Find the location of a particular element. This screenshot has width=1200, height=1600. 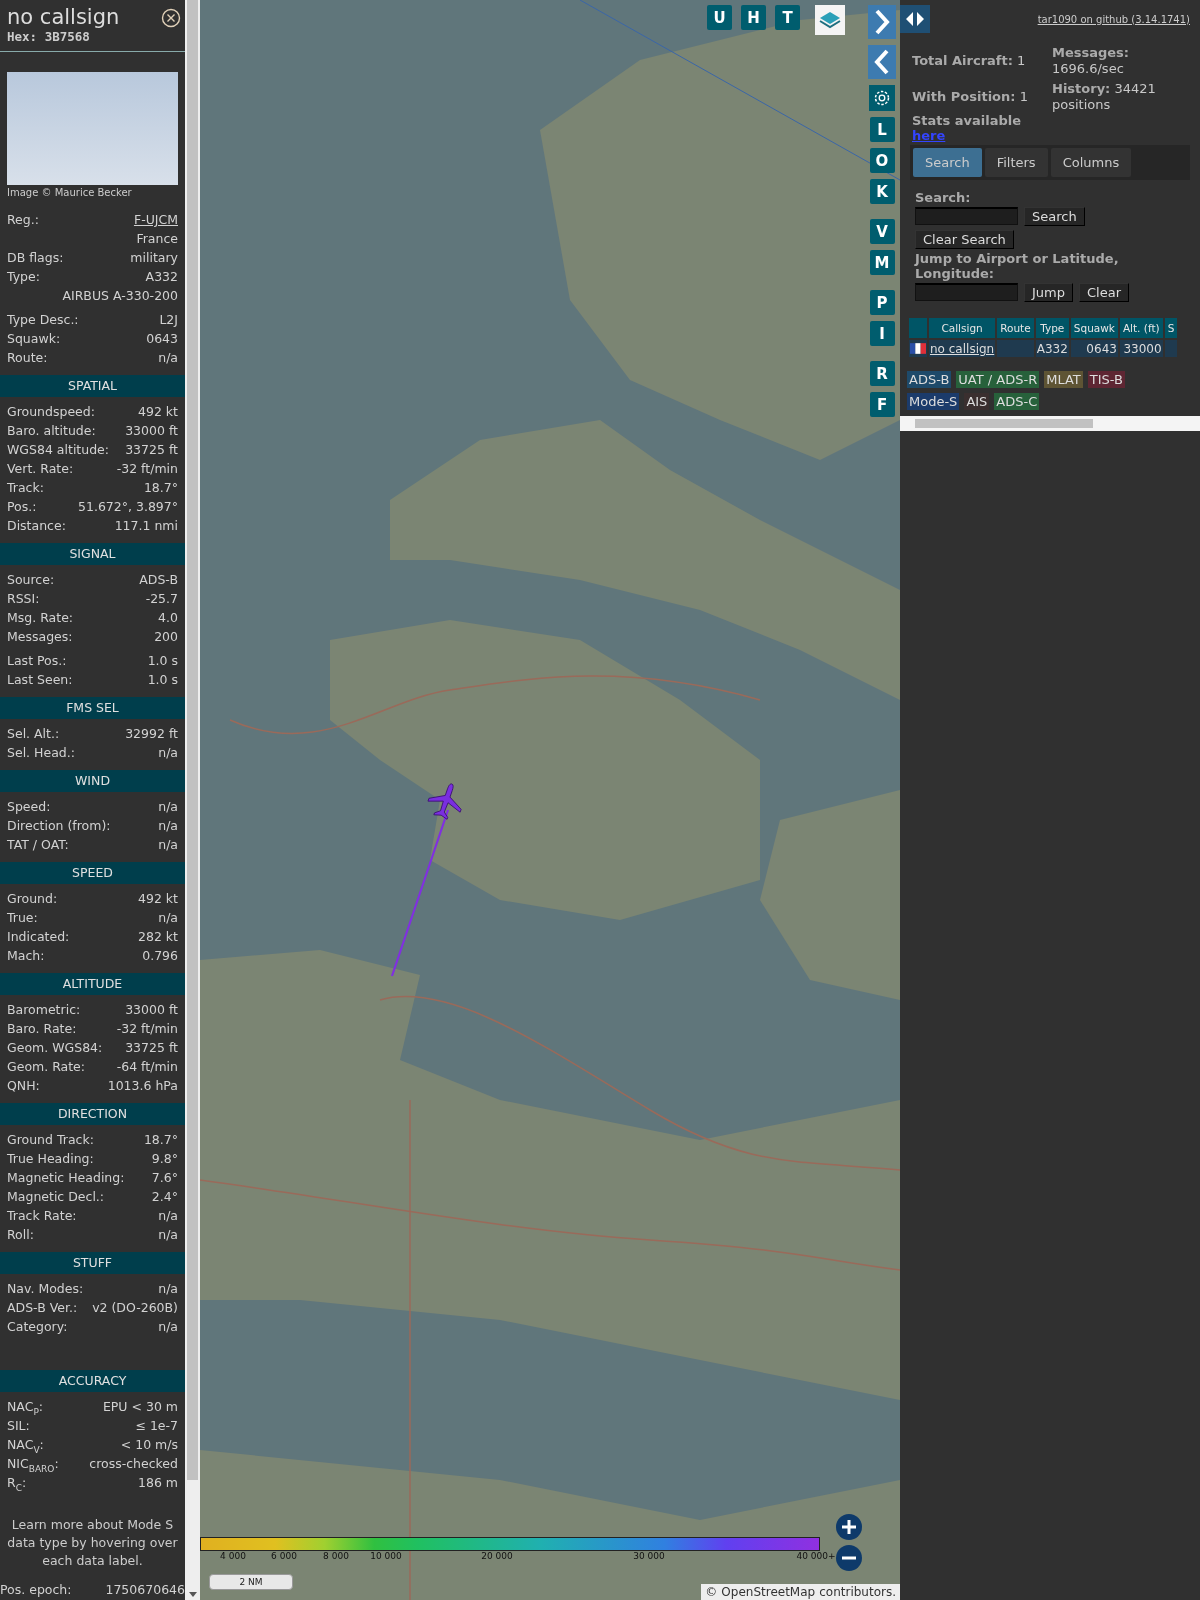

field-label: QNH: is located at coordinates (23, 1086).